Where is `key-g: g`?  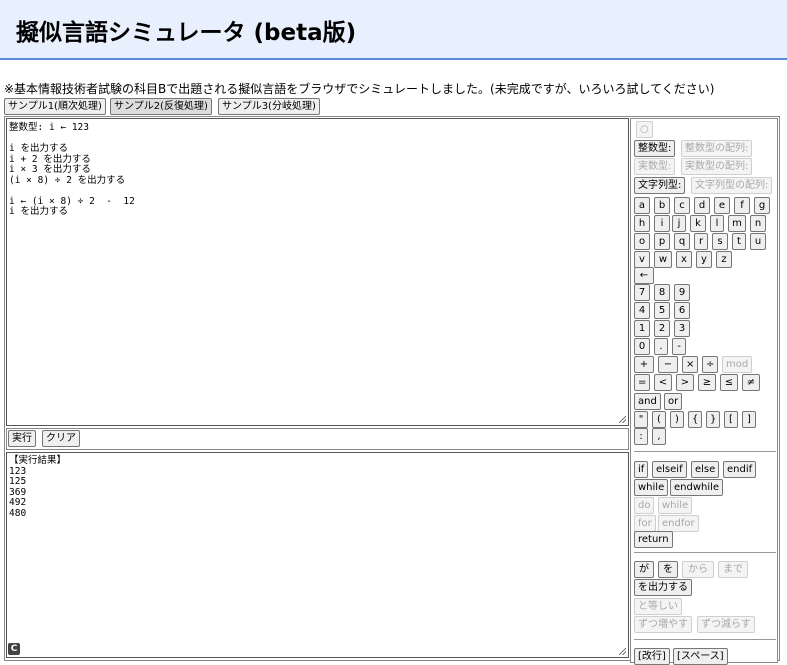 key-g: g is located at coordinates (762, 205).